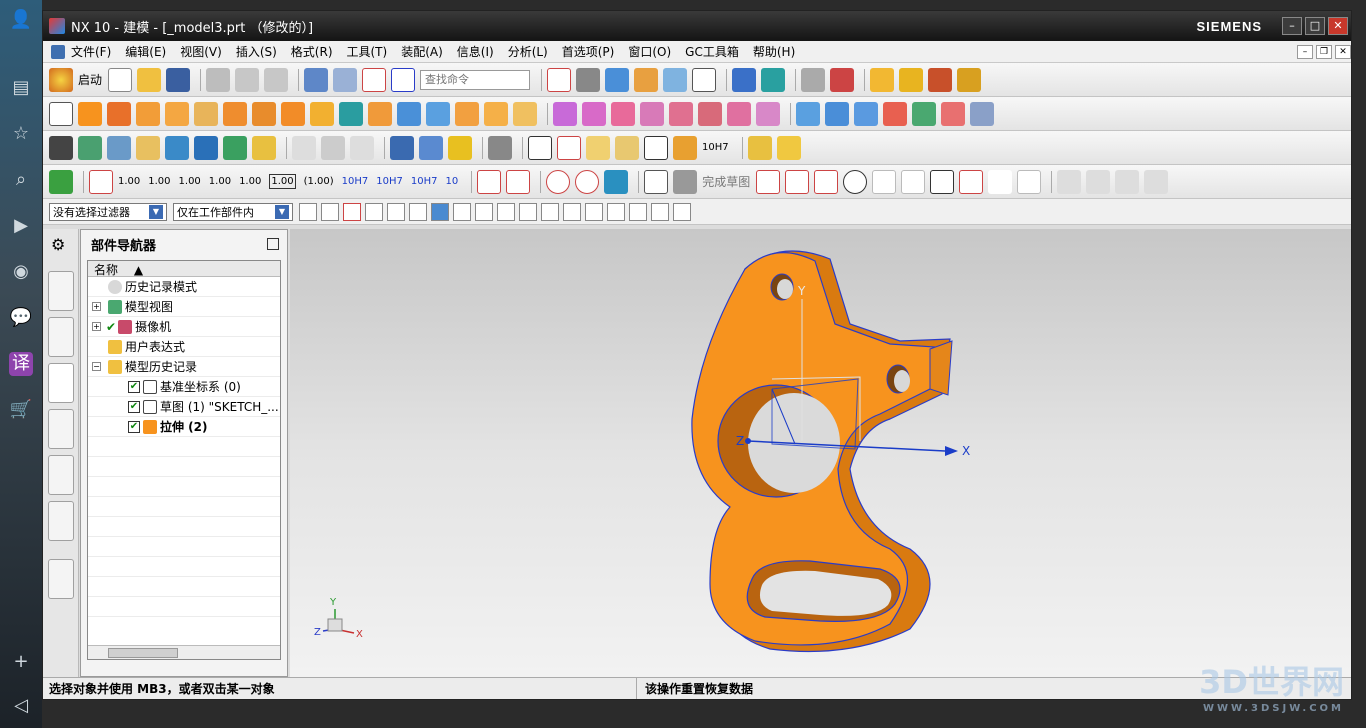 The height and width of the screenshot is (728, 1366). Describe the element at coordinates (467, 113) in the screenshot. I see `edge-blend-icon` at that location.